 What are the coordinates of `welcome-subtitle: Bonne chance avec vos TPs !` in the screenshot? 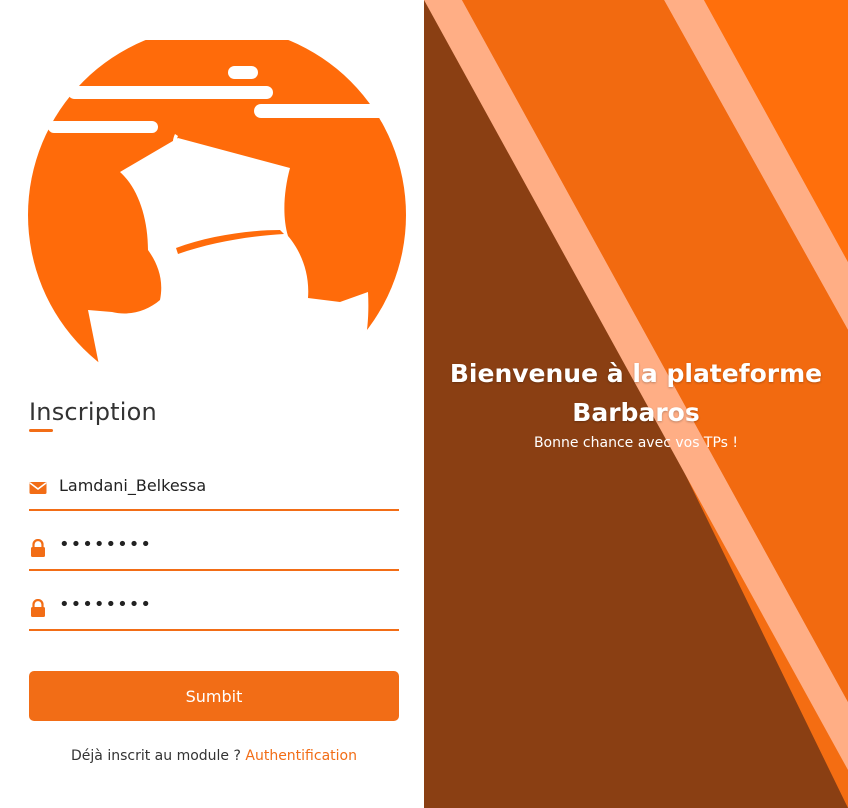 It's located at (636, 443).